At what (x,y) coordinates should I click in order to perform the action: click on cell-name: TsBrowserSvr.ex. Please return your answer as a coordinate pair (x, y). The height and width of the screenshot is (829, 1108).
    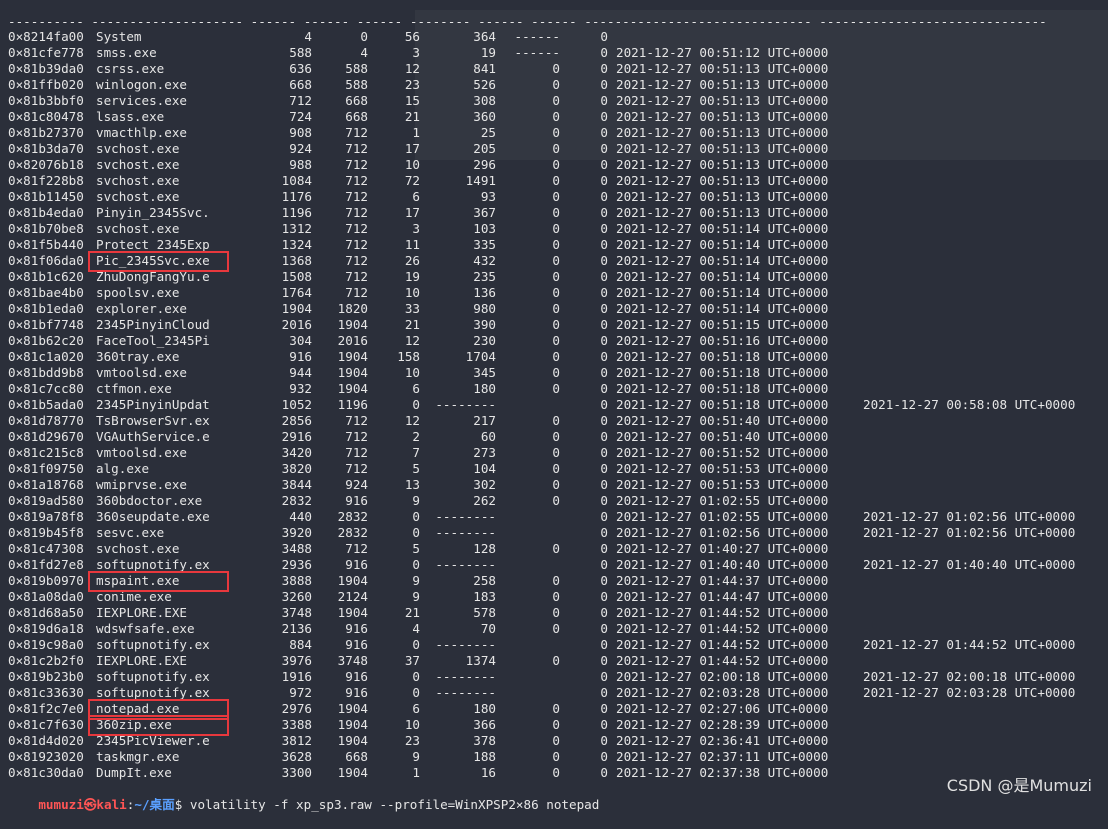
    Looking at the image, I should click on (153, 420).